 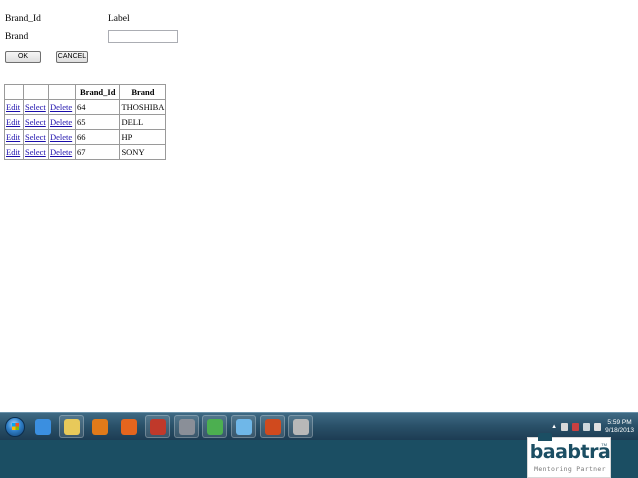 I want to click on table-row: Edit Select Delete 64 THOSHIBA, so click(x=85, y=107).